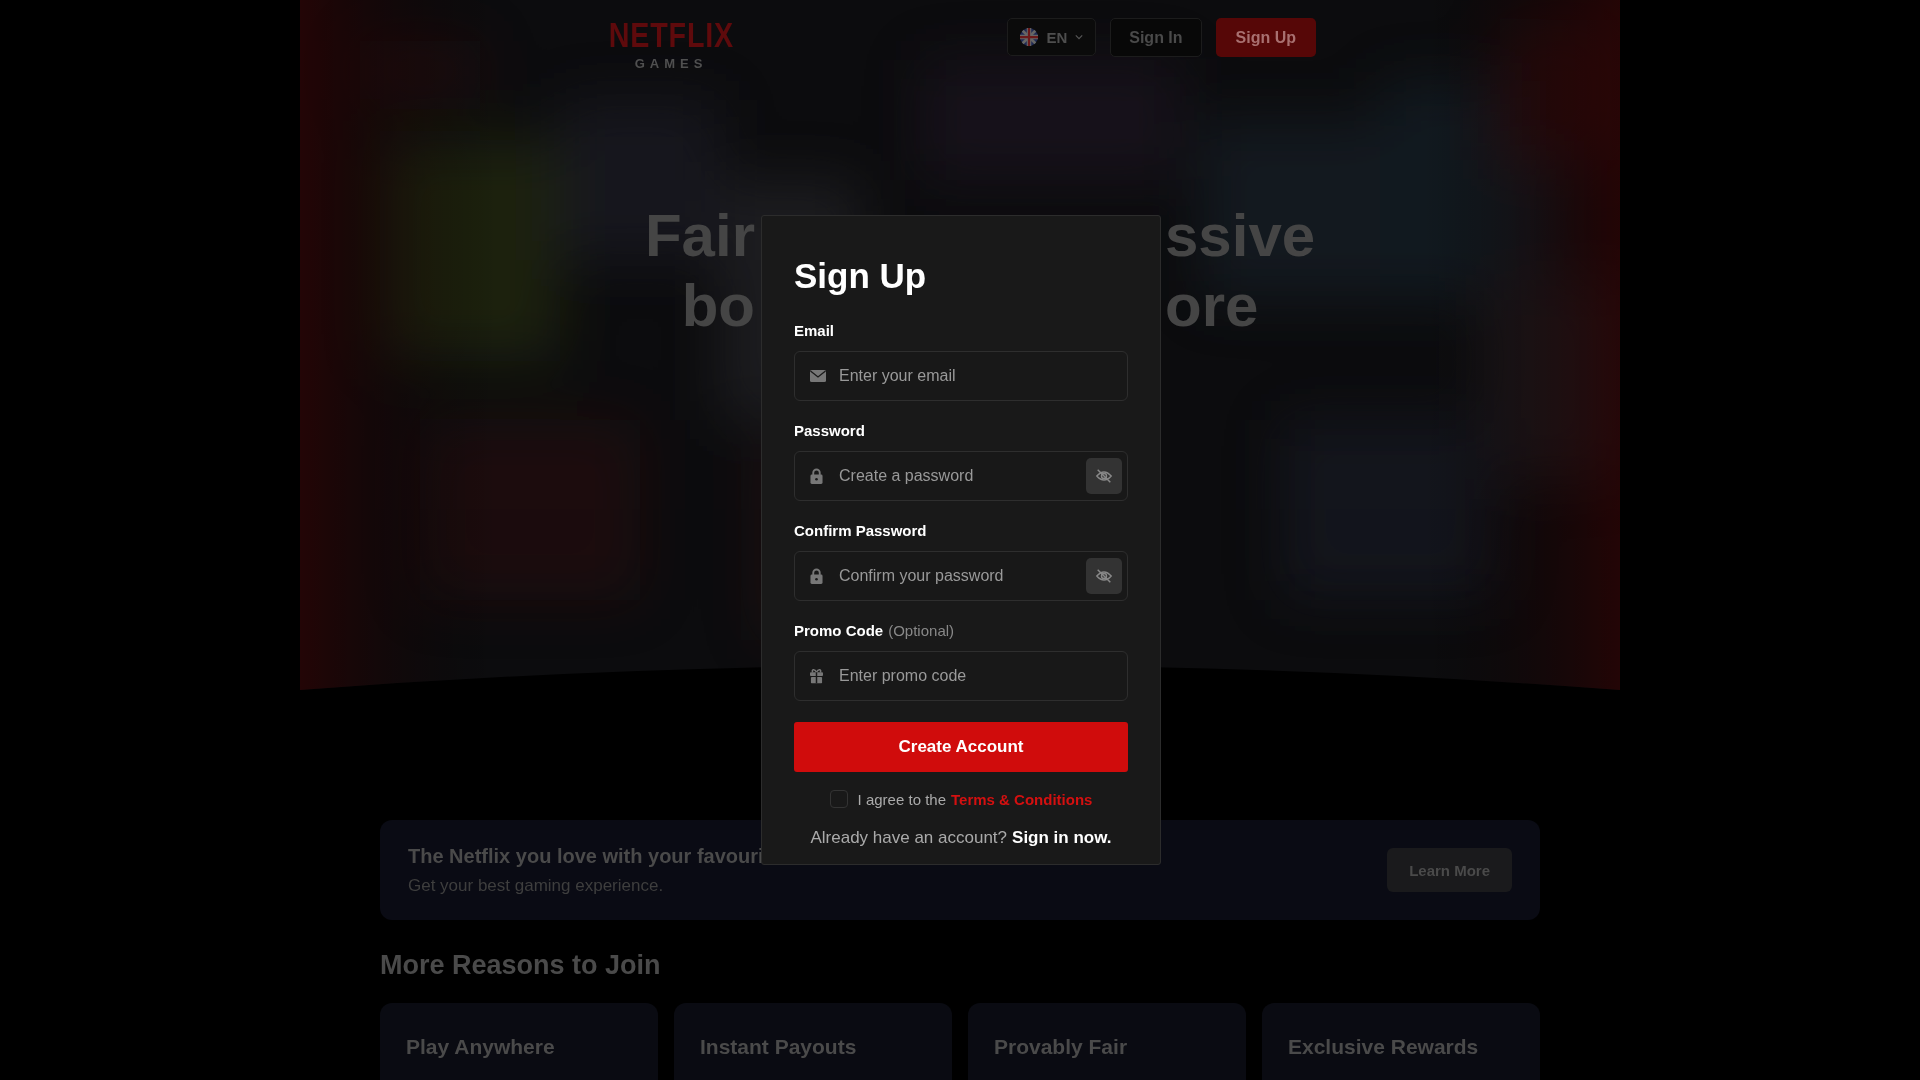 The height and width of the screenshot is (1080, 1920). Describe the element at coordinates (1383, 1046) in the screenshot. I see `card-title: Exclusive Rewards` at that location.